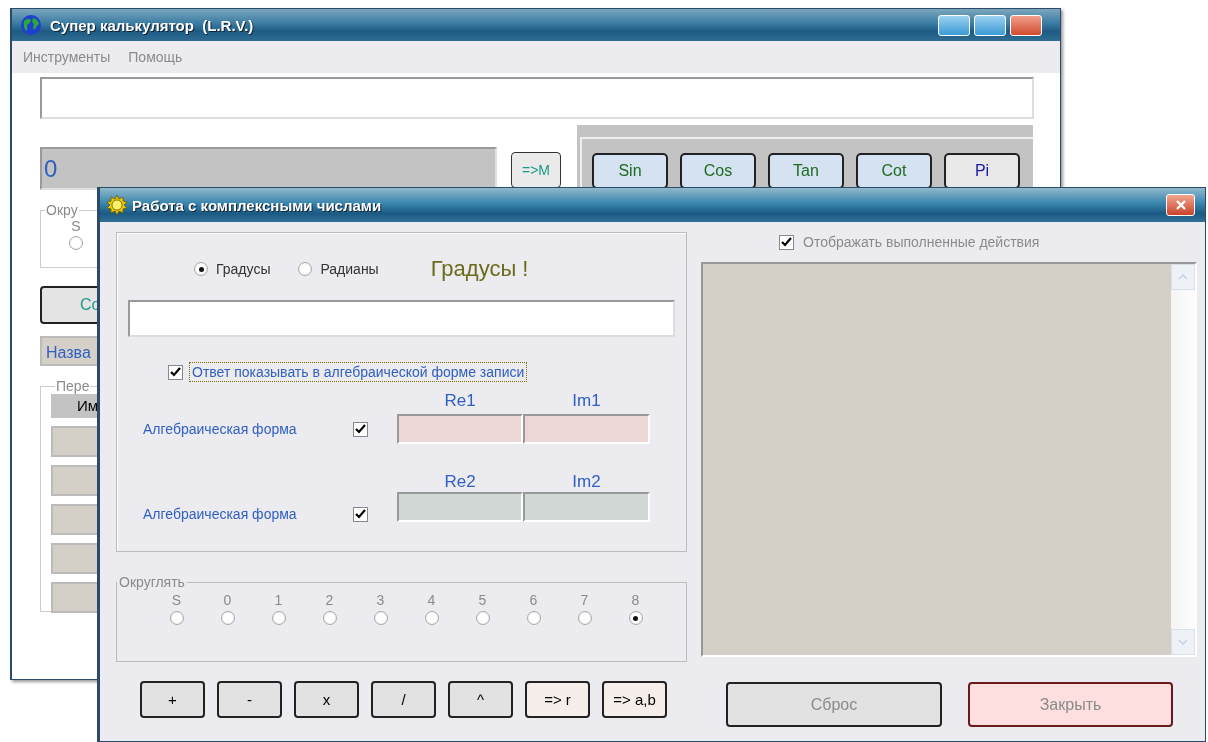 This screenshot has height=742, width=1208. What do you see at coordinates (586, 401) in the screenshot?
I see `column-header: Im1` at bounding box center [586, 401].